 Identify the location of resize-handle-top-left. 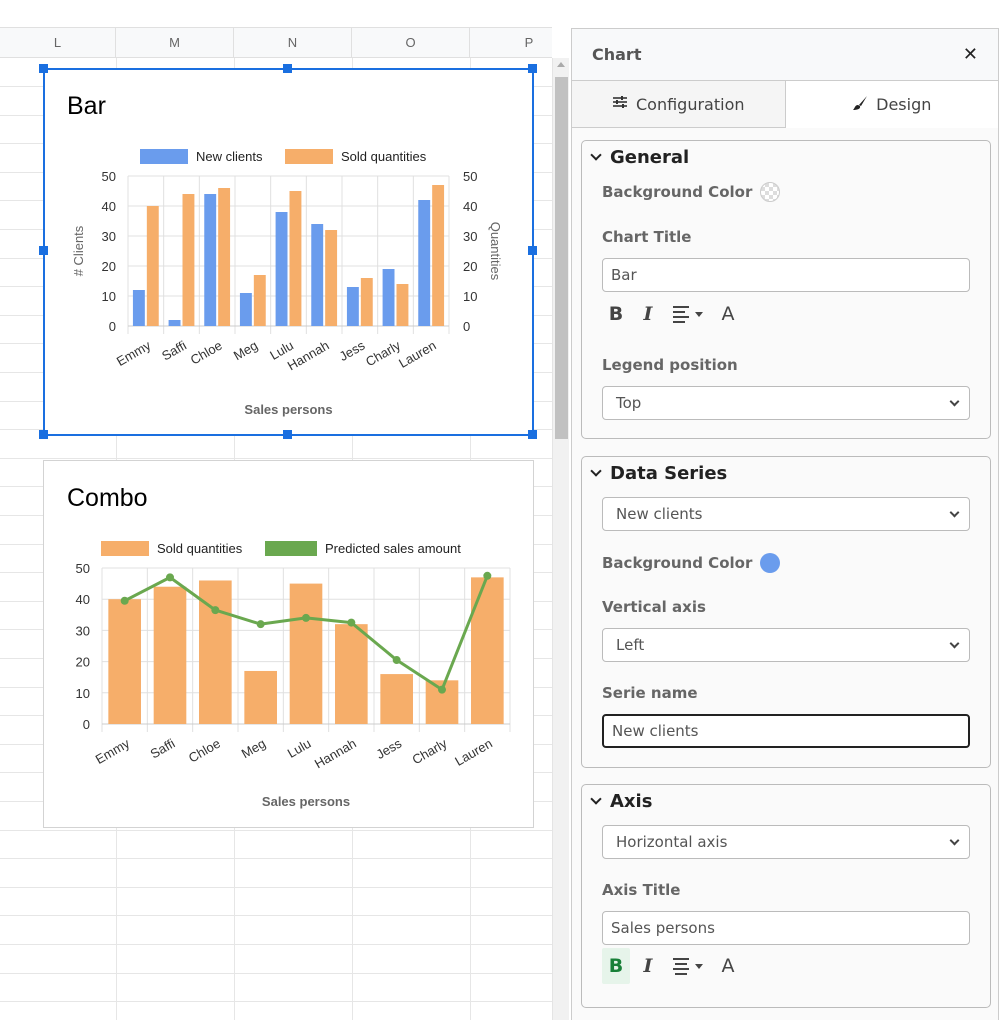
(43, 68).